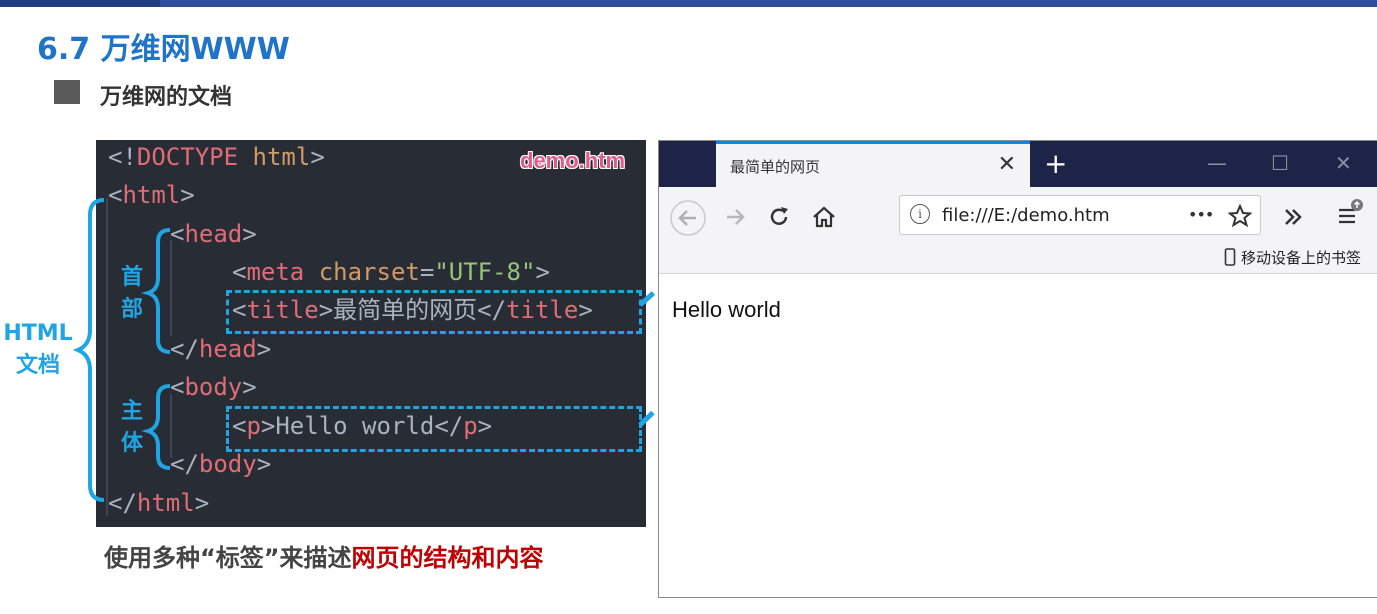 The image size is (1377, 614). I want to click on tab-close-icon: ✕, so click(1007, 164).